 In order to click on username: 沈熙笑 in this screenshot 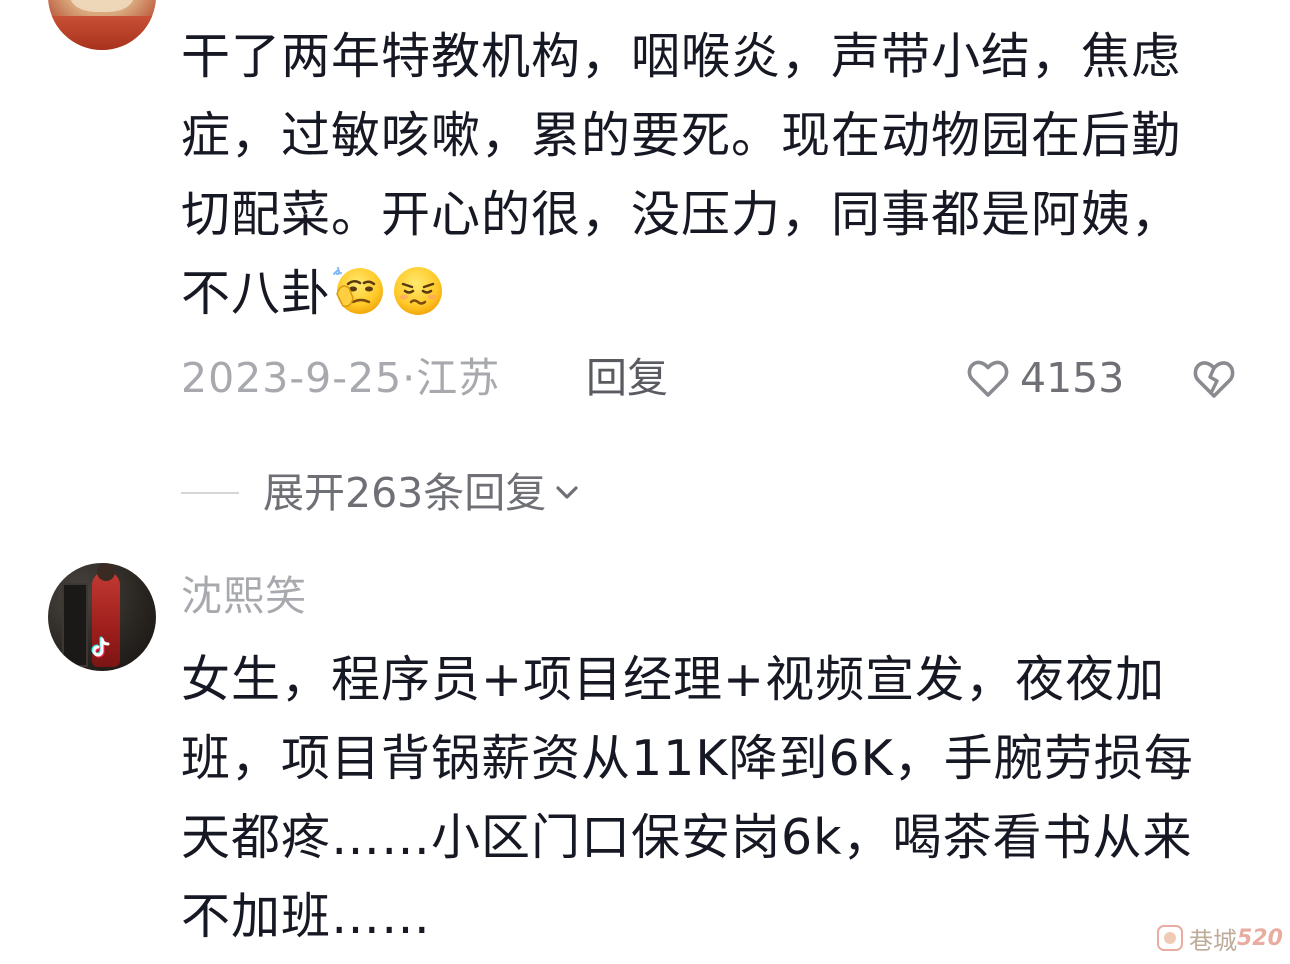, I will do `click(244, 596)`.